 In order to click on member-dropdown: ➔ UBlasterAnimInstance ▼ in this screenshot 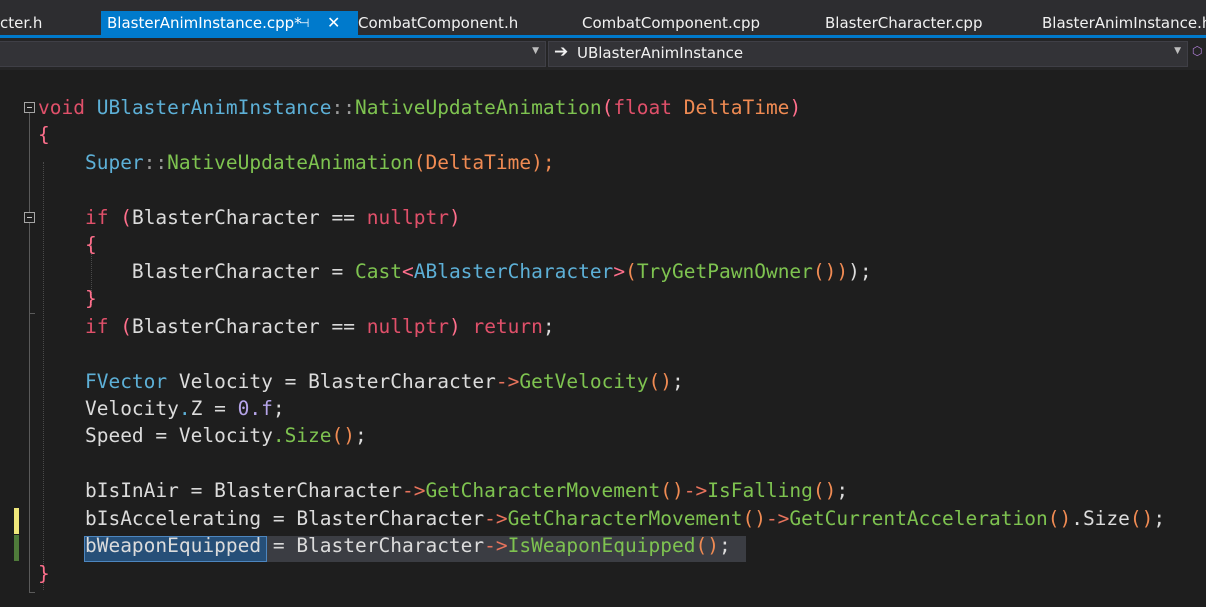, I will do `click(868, 54)`.